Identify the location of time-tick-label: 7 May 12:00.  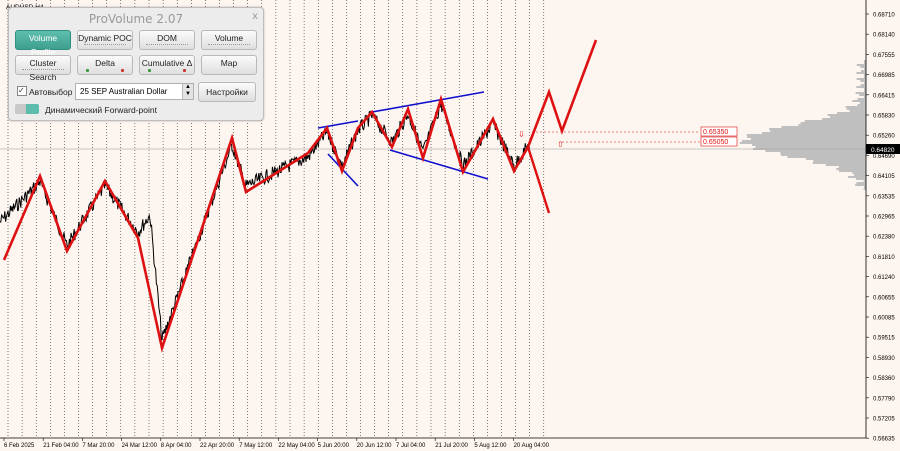
(256, 446).